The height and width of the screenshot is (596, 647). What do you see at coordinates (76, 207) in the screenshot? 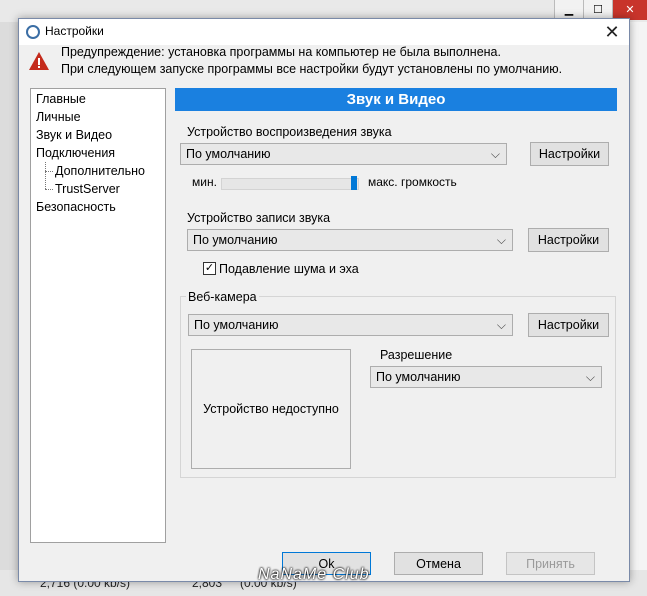
I see `nav-item-security: Безопасность` at bounding box center [76, 207].